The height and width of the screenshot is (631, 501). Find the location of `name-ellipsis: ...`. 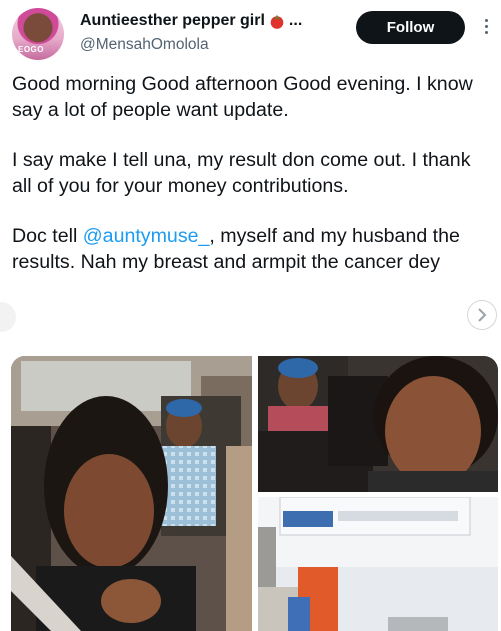

name-ellipsis: ... is located at coordinates (295, 20).